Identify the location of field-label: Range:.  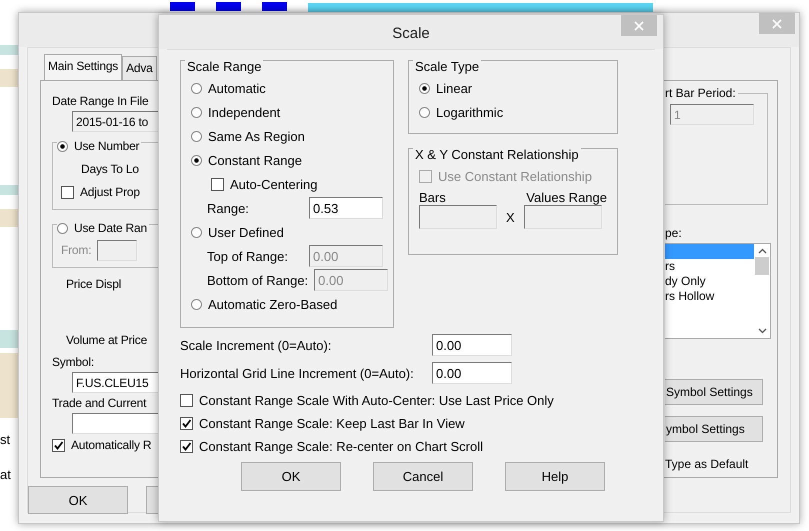
(228, 208).